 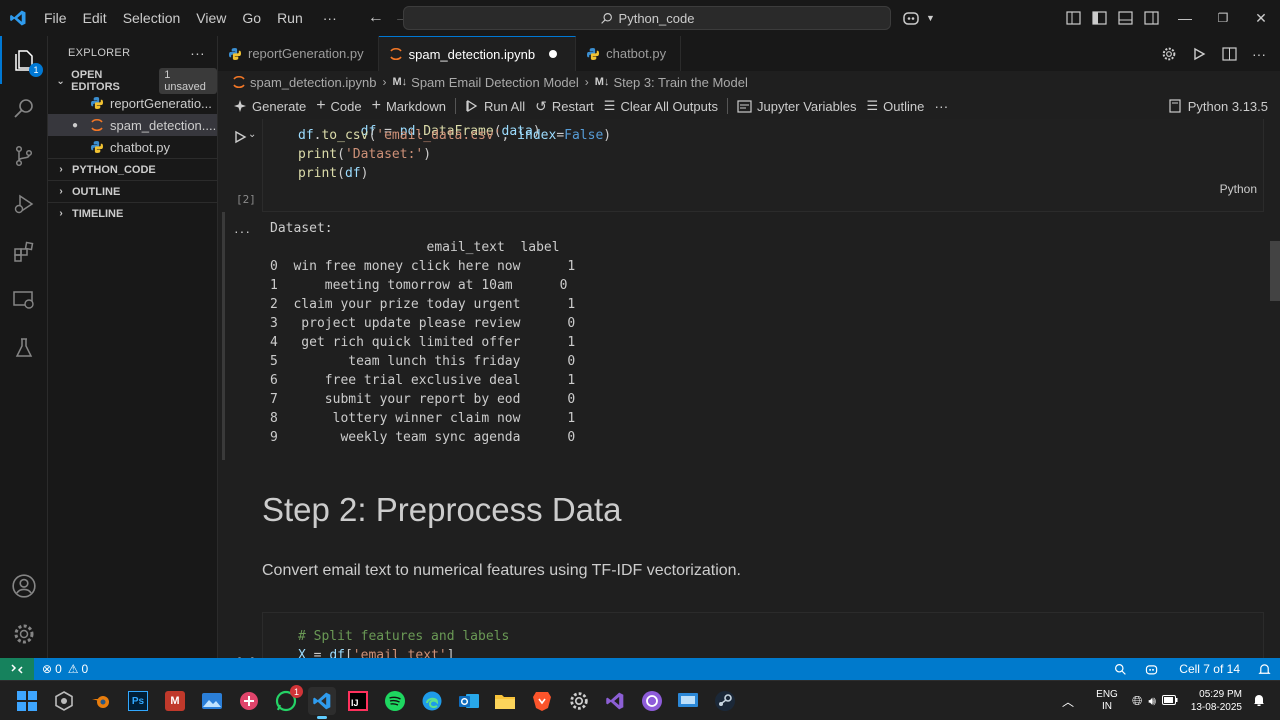 What do you see at coordinates (55, 18) in the screenshot?
I see `menu-file: File` at bounding box center [55, 18].